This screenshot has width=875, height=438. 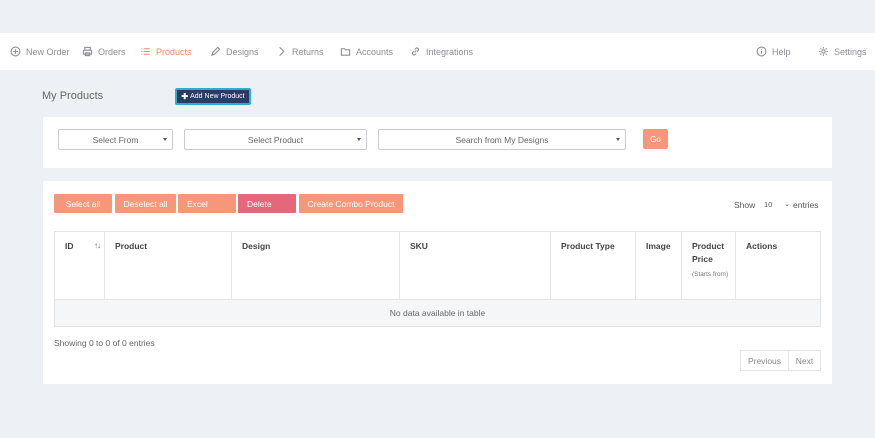 I want to click on nav-products: Products, so click(x=166, y=51).